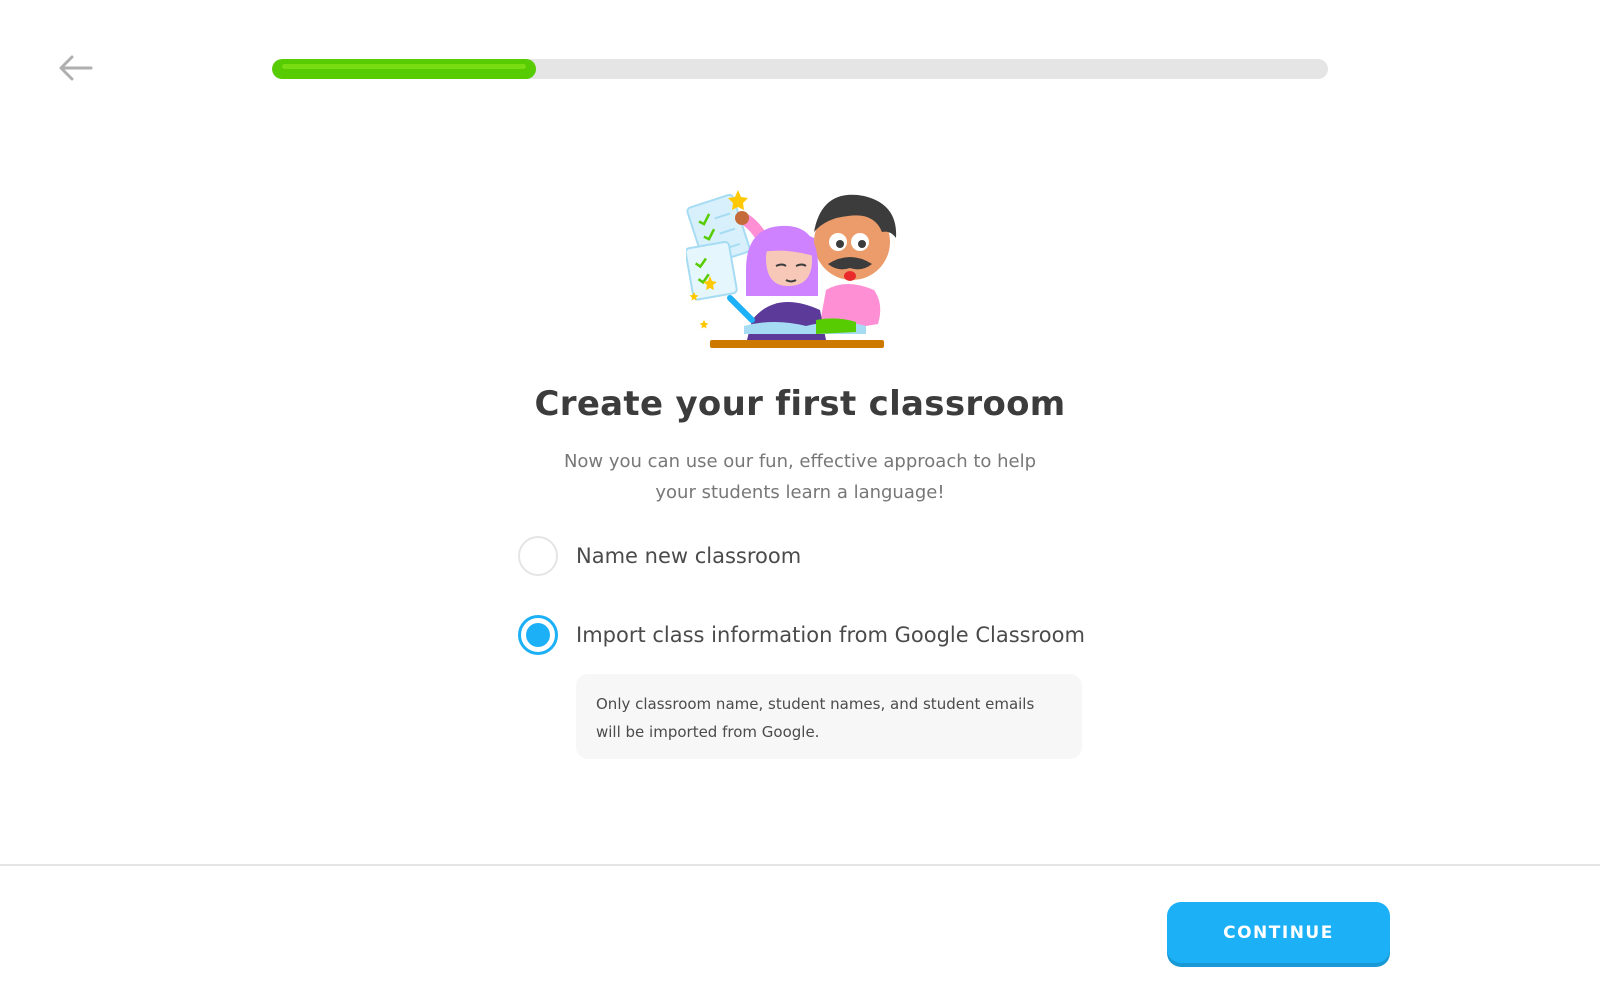  Describe the element at coordinates (1278, 932) in the screenshot. I see `continue-button: CONTINUE` at that location.